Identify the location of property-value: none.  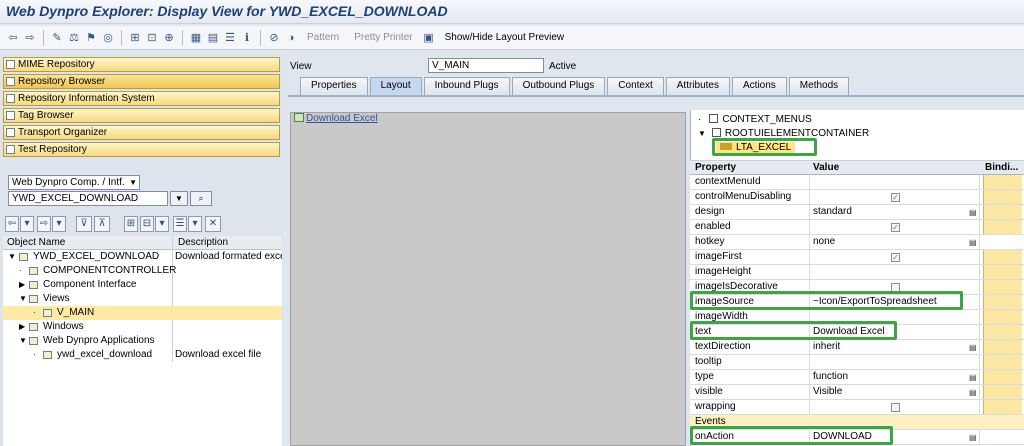
(824, 242).